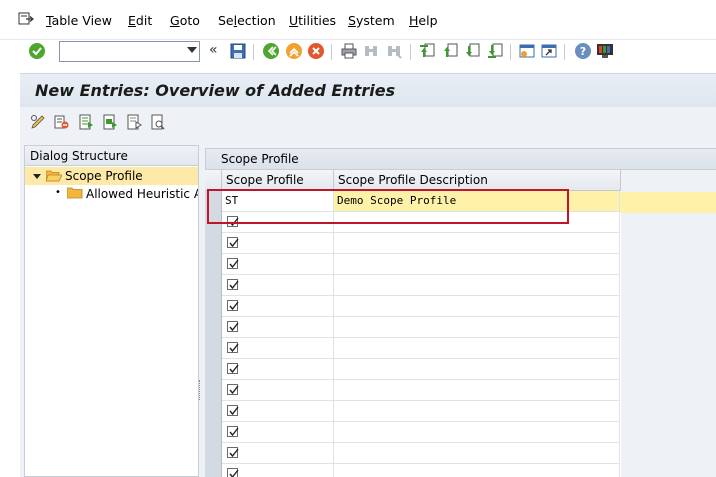  I want to click on cell-scope-profile-description: Demo Scope Profile, so click(477, 201).